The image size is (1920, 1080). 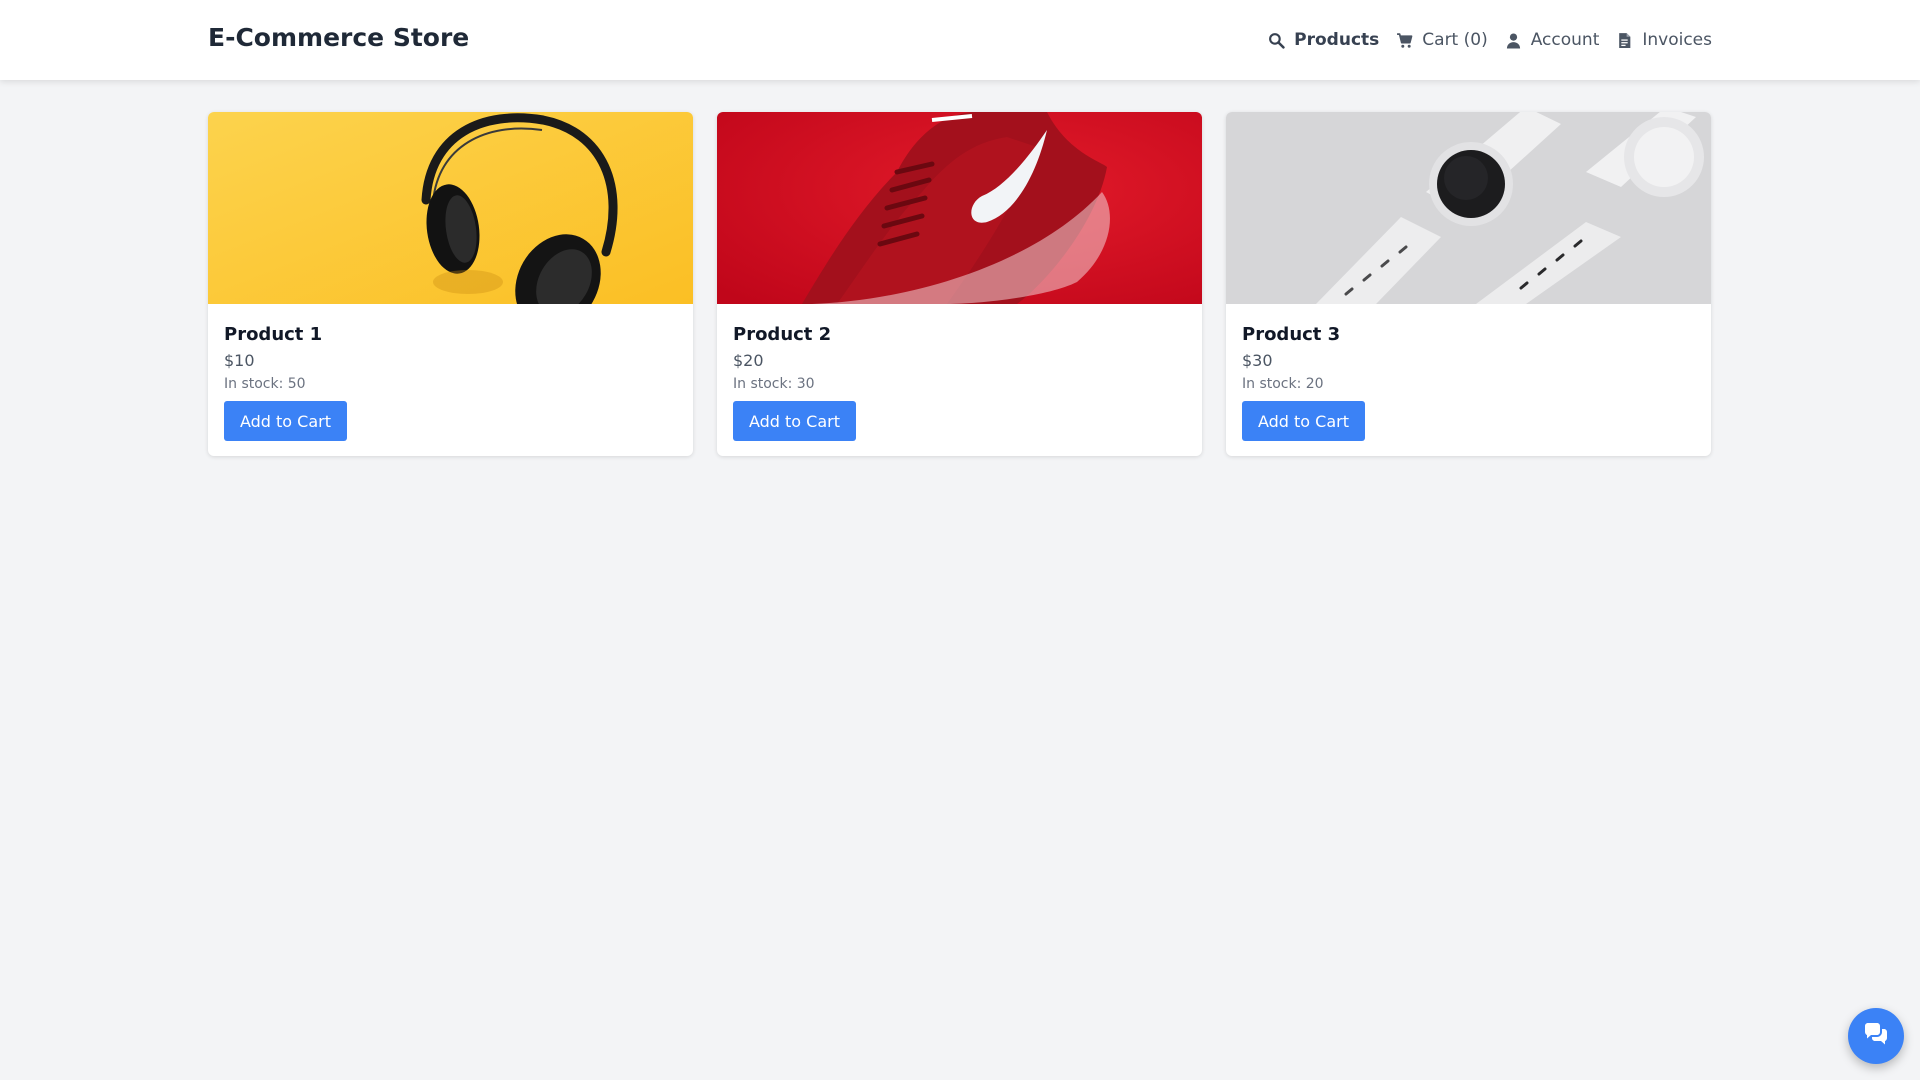 I want to click on nav-invoices: Invoices, so click(x=1664, y=40).